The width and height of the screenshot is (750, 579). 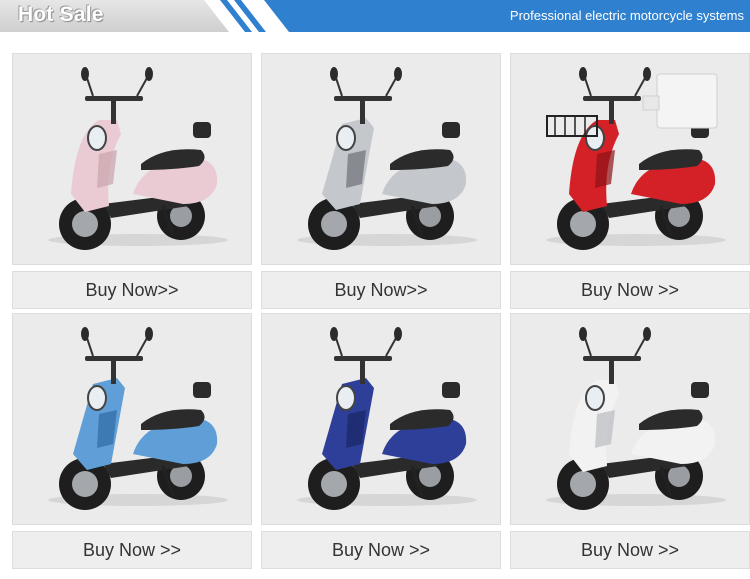 What do you see at coordinates (626, 15) in the screenshot?
I see `header-tagline: Professional electric motorcycle systems` at bounding box center [626, 15].